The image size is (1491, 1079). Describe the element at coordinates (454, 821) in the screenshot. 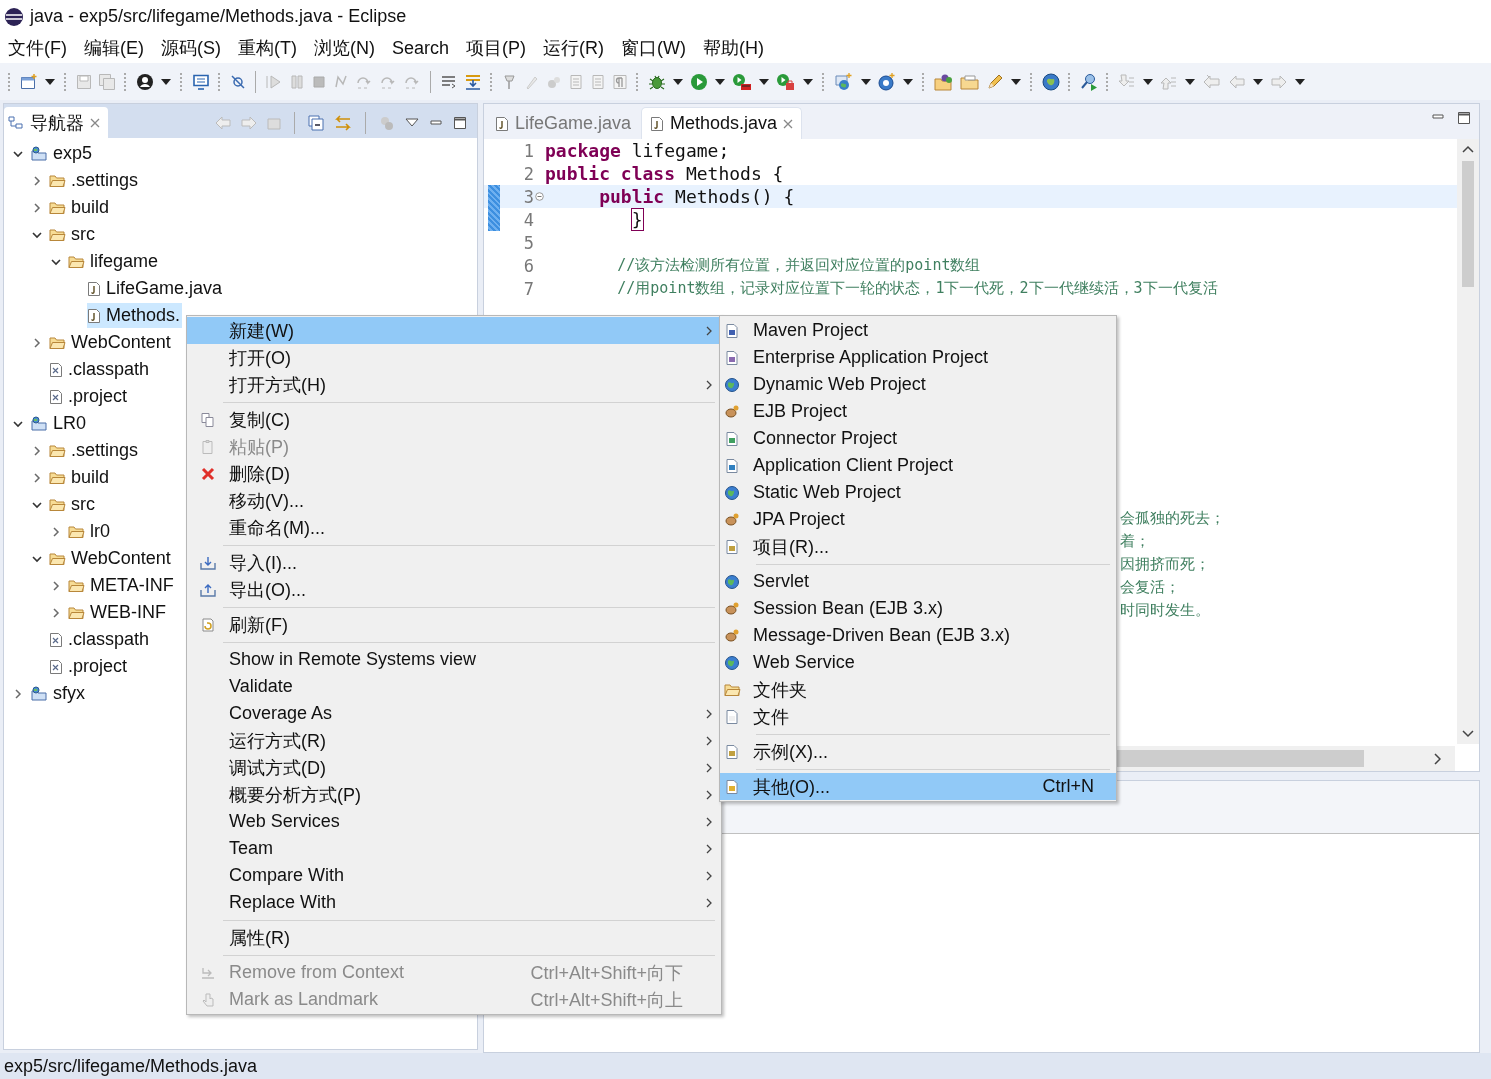

I see `menu-item: Web Services` at that location.